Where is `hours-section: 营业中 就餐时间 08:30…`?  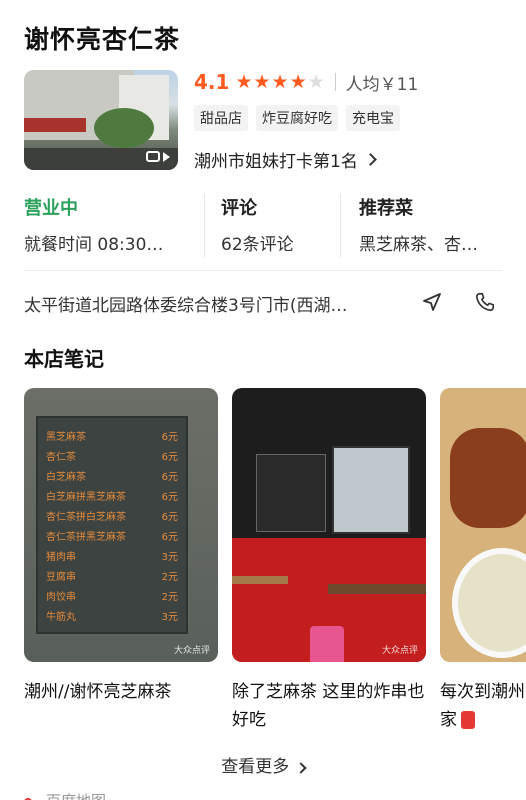 hours-section: 营业中 就餐时间 08:30… is located at coordinates (114, 226).